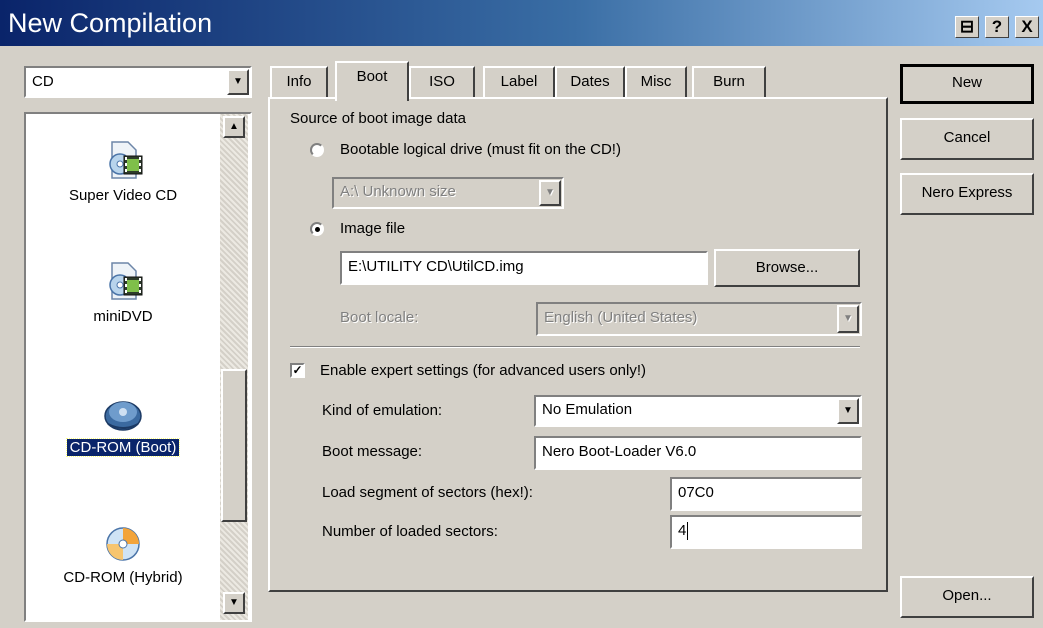 The width and height of the screenshot is (1043, 628). Describe the element at coordinates (621, 317) in the screenshot. I see `boot-locale-value: English (United States)` at that location.